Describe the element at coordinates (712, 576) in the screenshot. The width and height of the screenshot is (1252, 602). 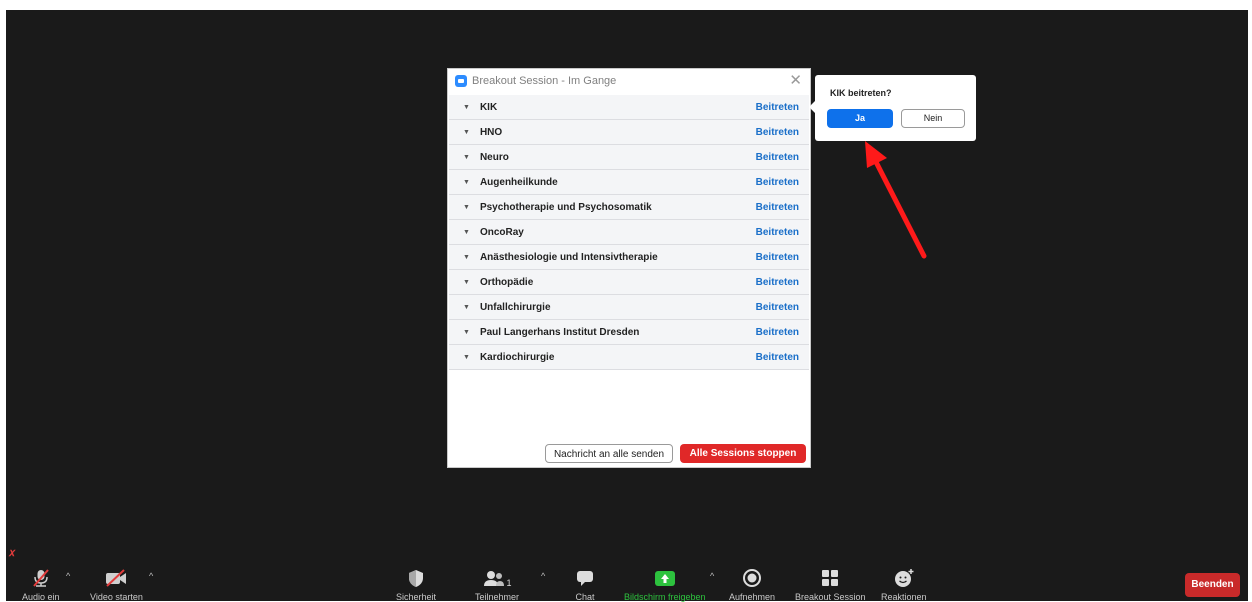
I see `share-options-caret: ^` at that location.